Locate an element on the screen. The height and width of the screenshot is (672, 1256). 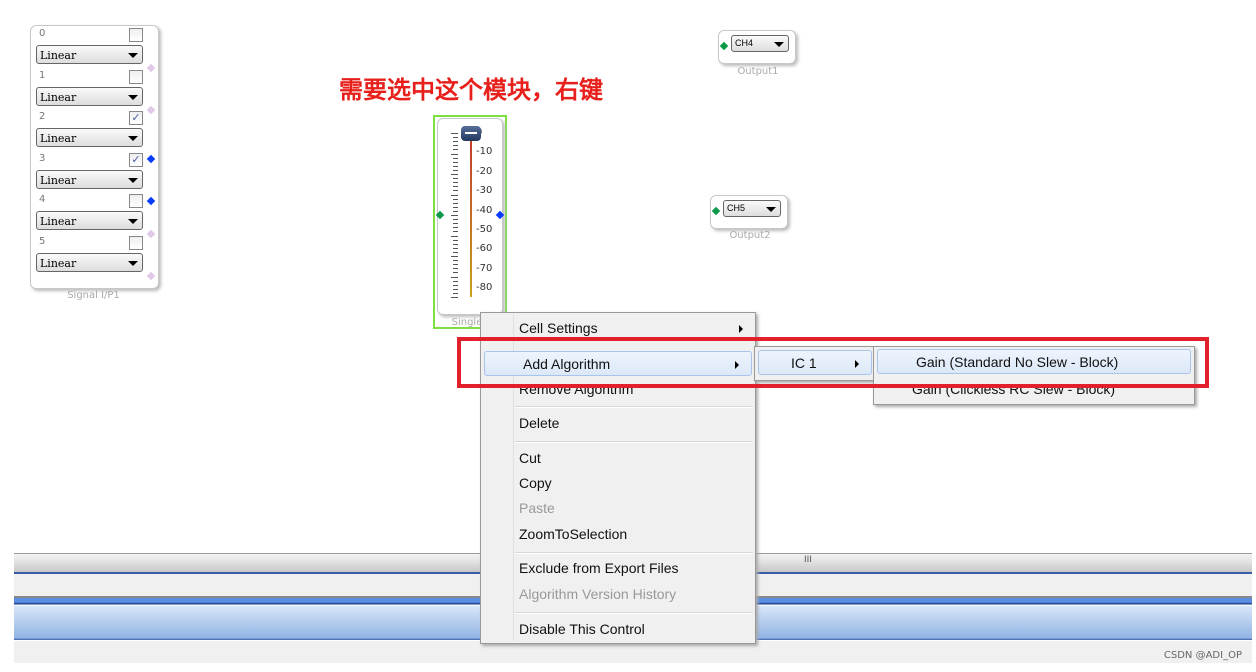
output2-block: CH5 is located at coordinates (749, 212).